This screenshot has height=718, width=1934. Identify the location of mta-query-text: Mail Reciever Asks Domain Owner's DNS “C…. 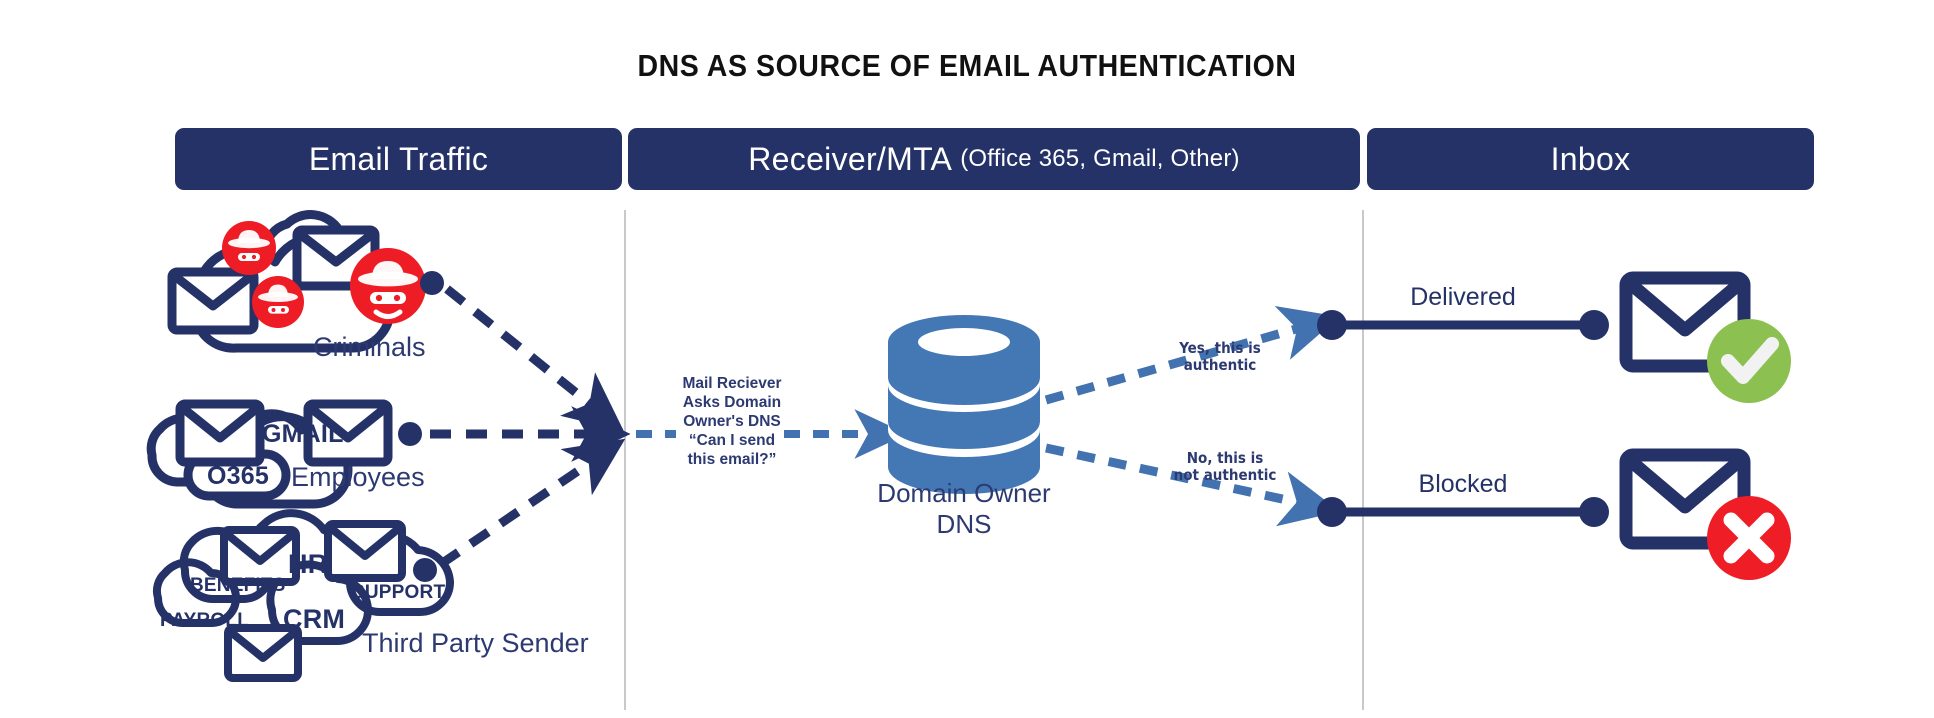
(732, 422).